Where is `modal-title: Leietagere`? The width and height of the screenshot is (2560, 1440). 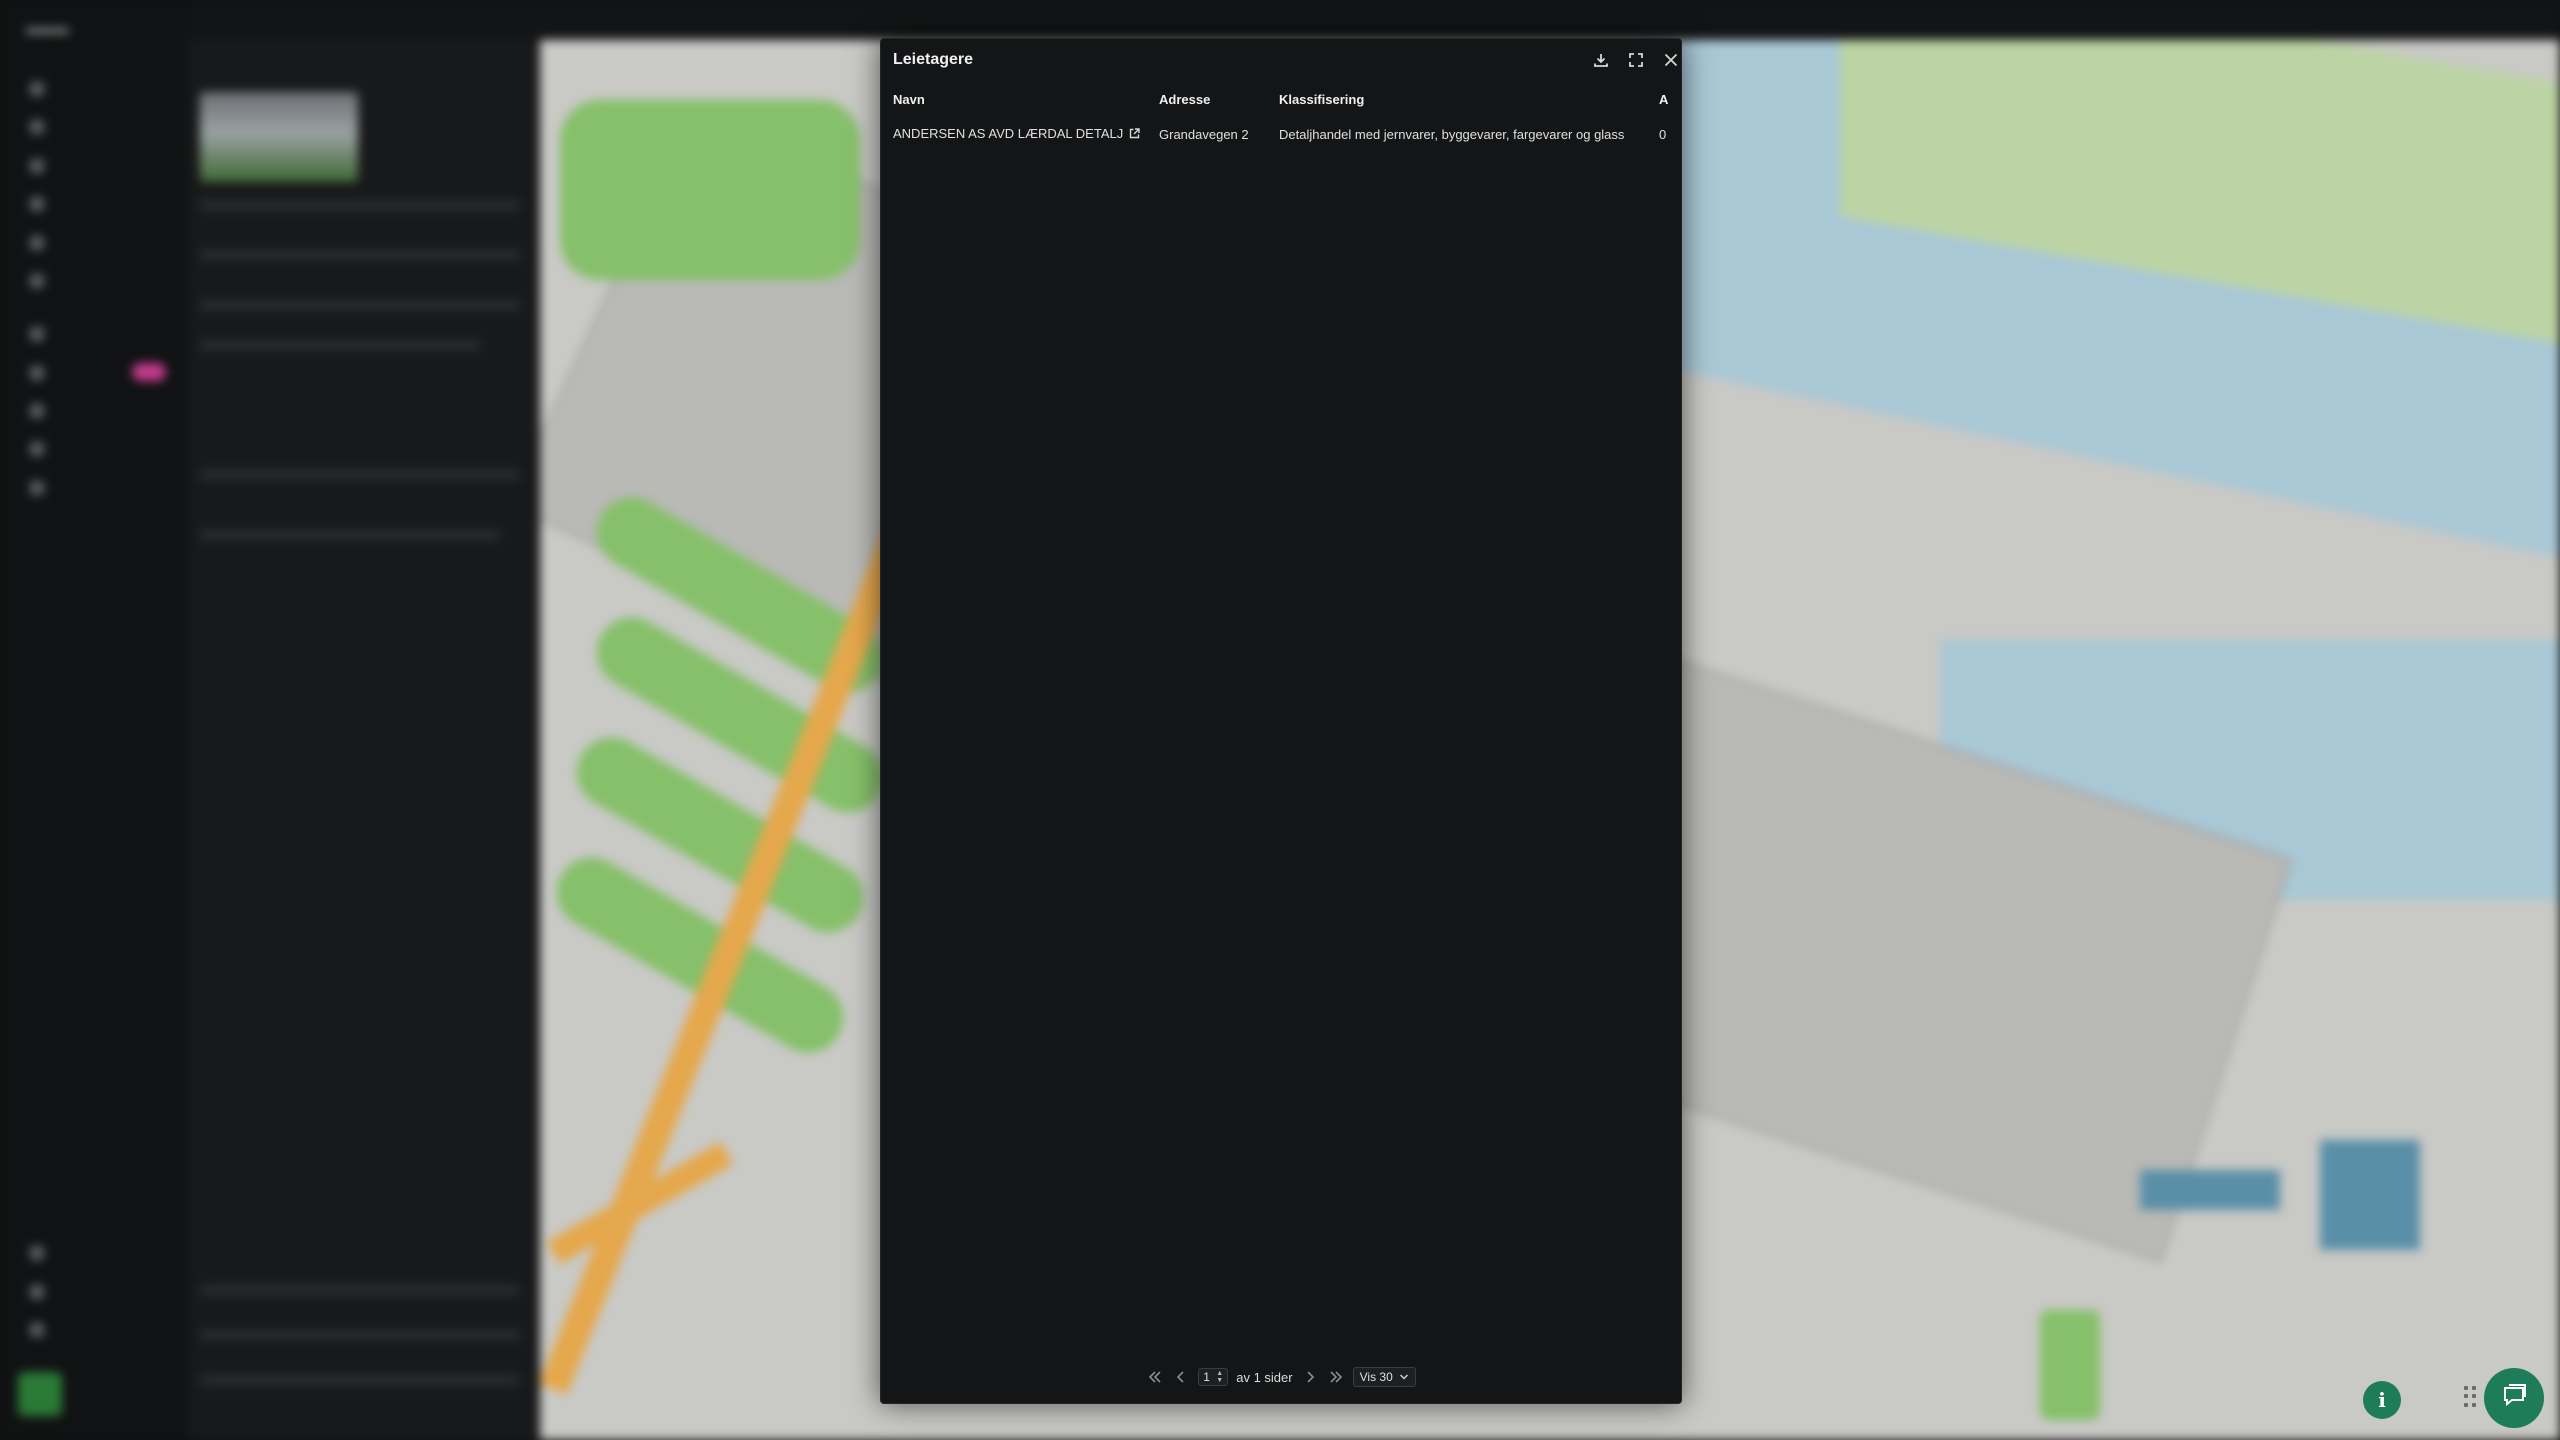
modal-title: Leietagere is located at coordinates (933, 59).